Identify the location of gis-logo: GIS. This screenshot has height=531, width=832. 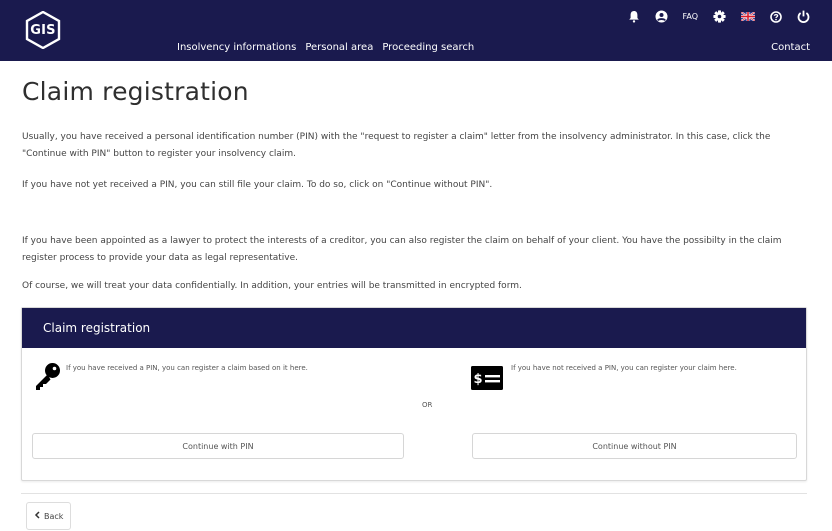
(43, 30).